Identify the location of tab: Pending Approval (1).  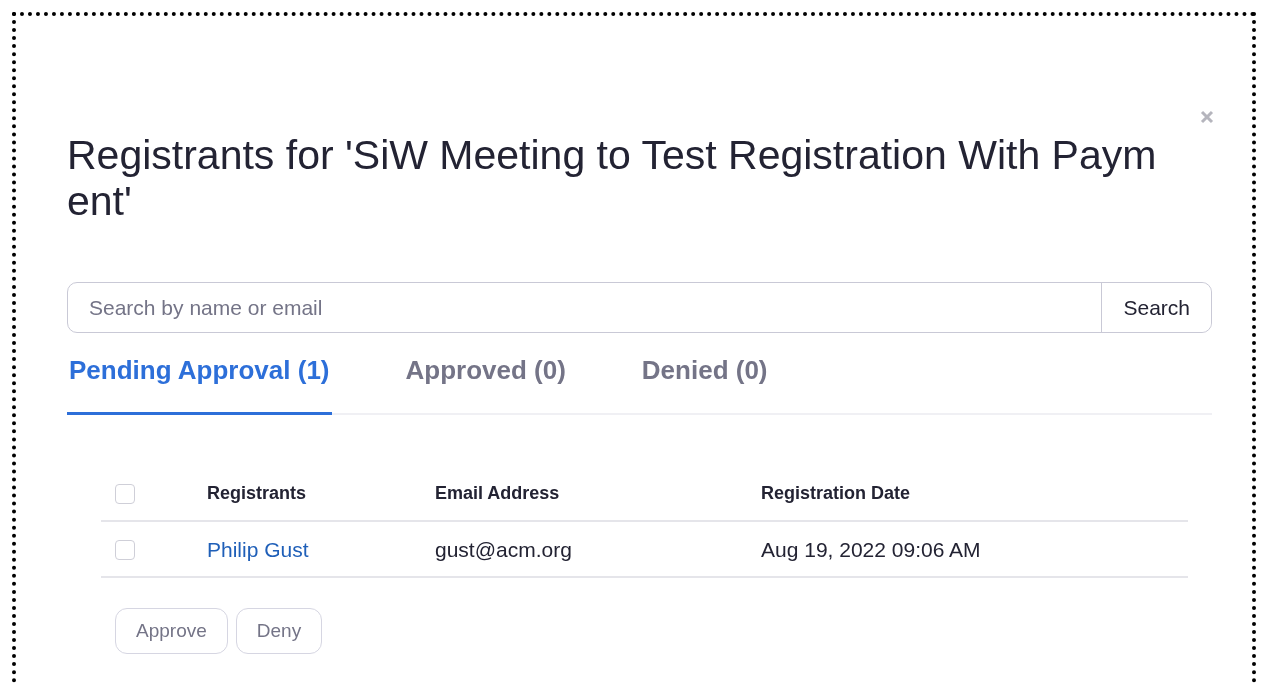
(199, 383).